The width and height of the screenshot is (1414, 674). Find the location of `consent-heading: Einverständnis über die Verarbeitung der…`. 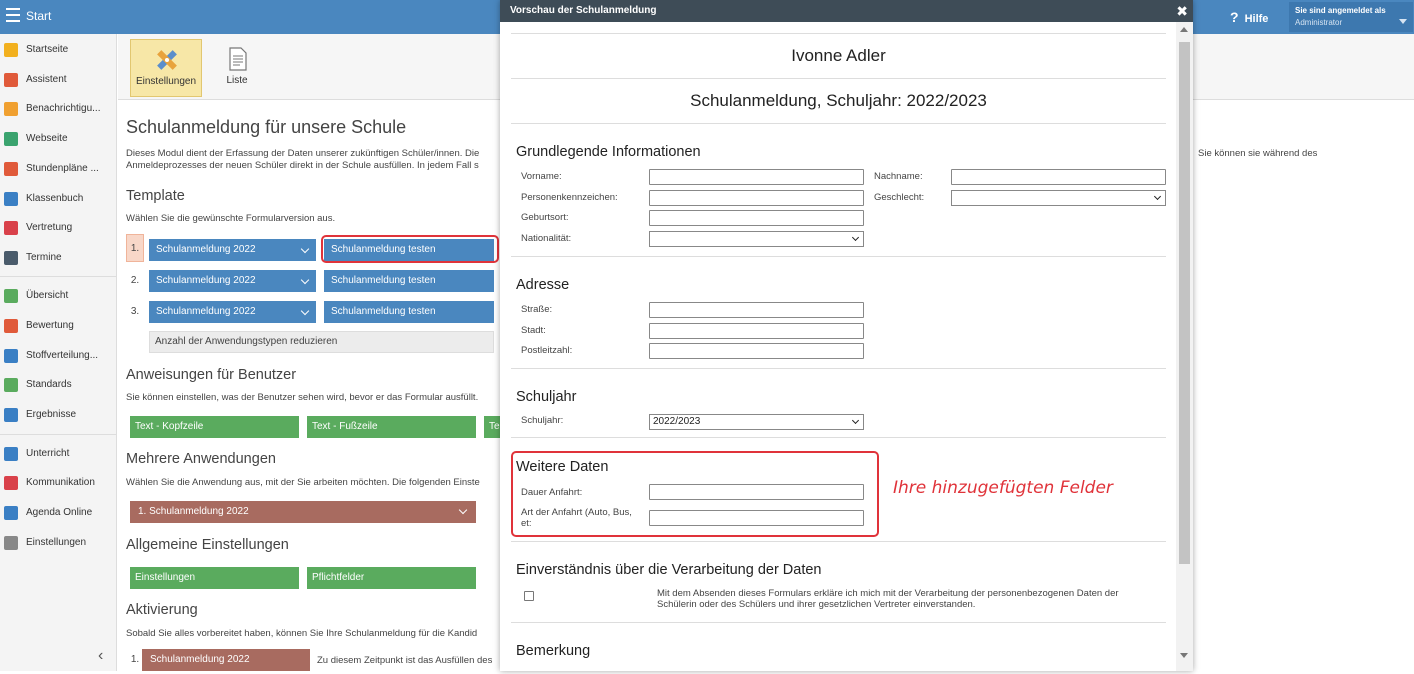

consent-heading: Einverständnis über die Verarbeitung der… is located at coordinates (669, 570).